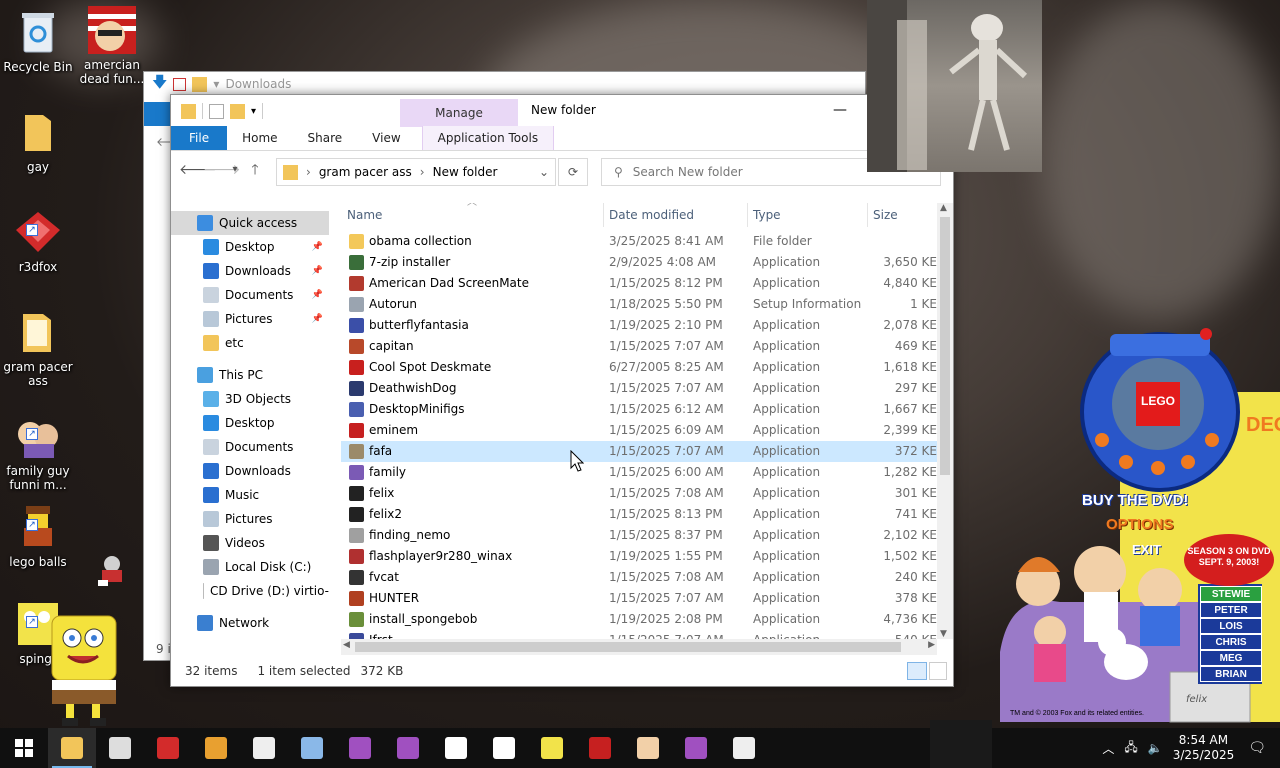 This screenshot has height=768, width=1280. Describe the element at coordinates (199, 138) in the screenshot. I see `tab-file: File` at that location.